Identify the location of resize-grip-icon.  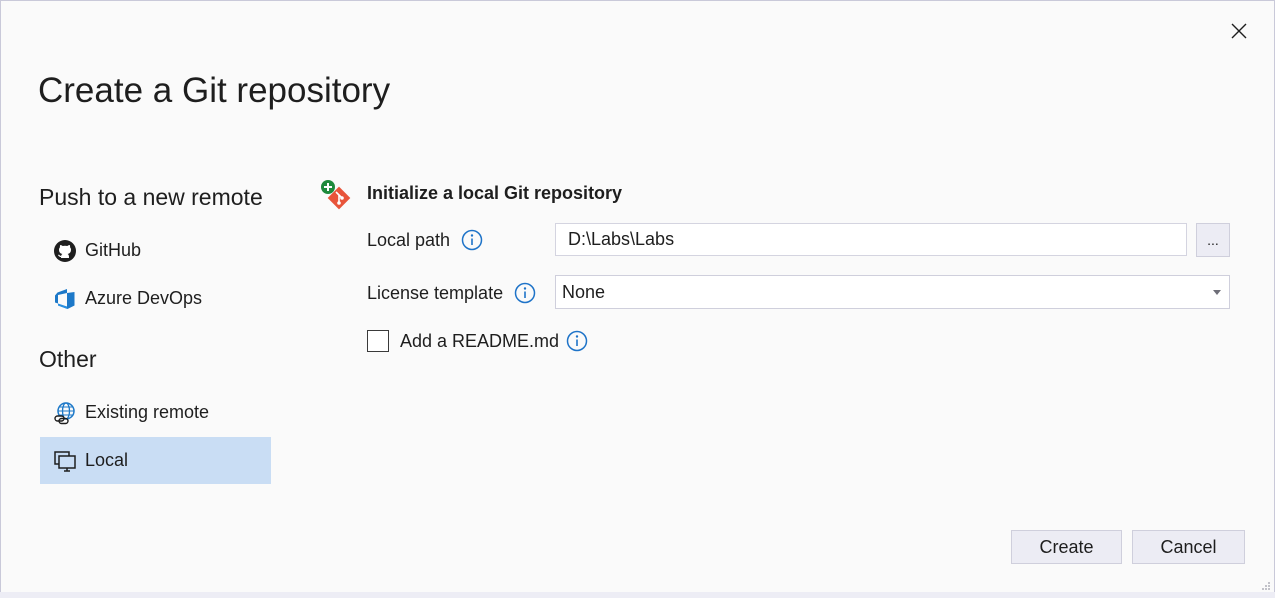
(1264, 586).